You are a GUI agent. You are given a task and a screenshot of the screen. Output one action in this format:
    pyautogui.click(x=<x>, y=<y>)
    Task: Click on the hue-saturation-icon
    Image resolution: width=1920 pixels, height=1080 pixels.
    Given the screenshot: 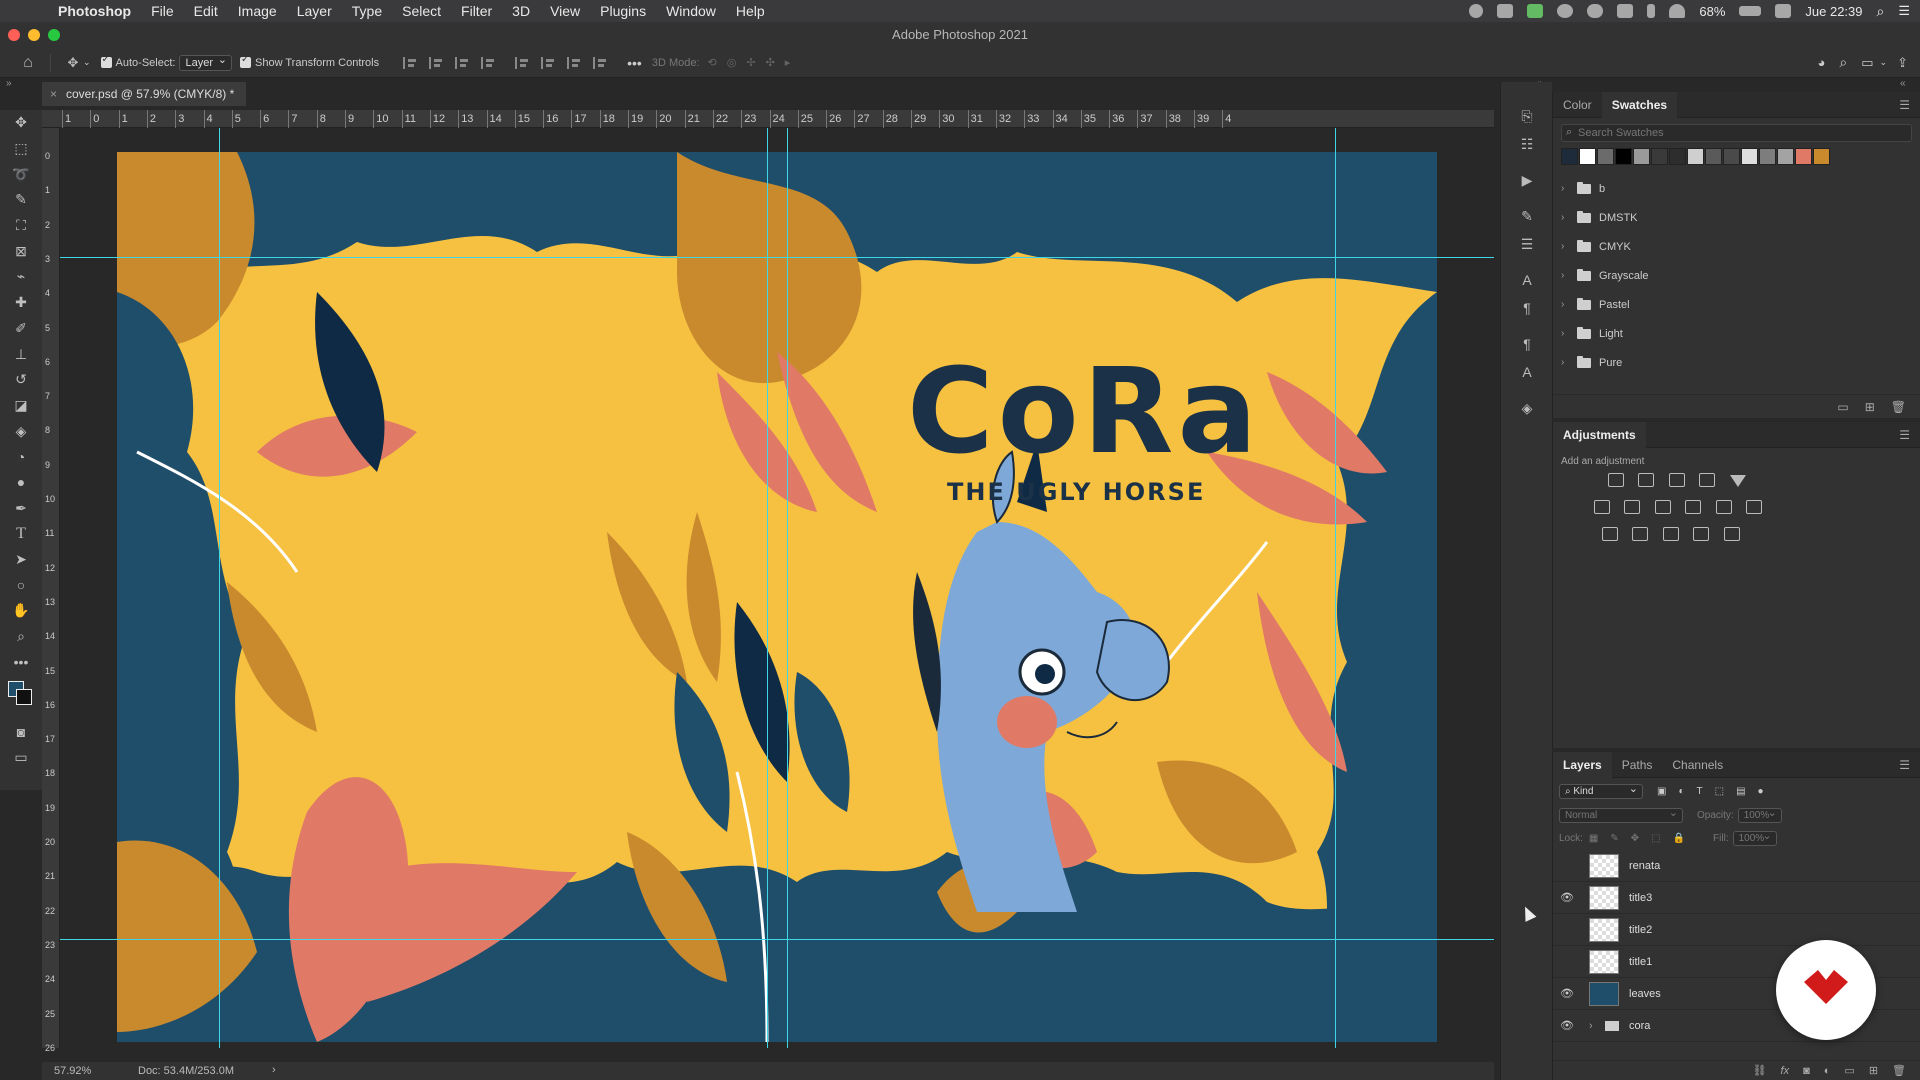 What is the action you would take?
    pyautogui.click(x=1602, y=507)
    